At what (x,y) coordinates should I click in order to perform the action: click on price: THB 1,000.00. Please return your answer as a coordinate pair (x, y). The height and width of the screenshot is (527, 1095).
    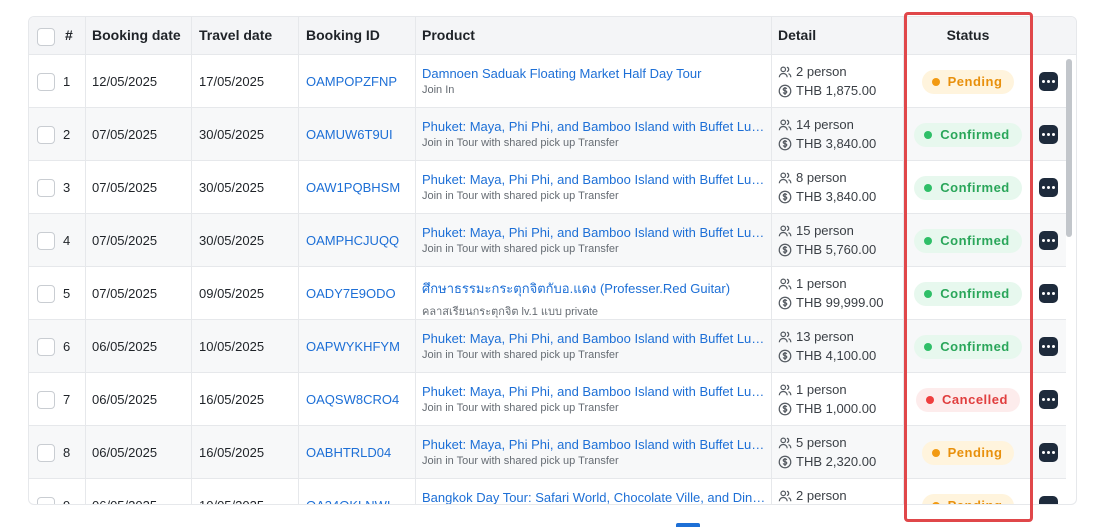
    Looking at the image, I should click on (836, 408).